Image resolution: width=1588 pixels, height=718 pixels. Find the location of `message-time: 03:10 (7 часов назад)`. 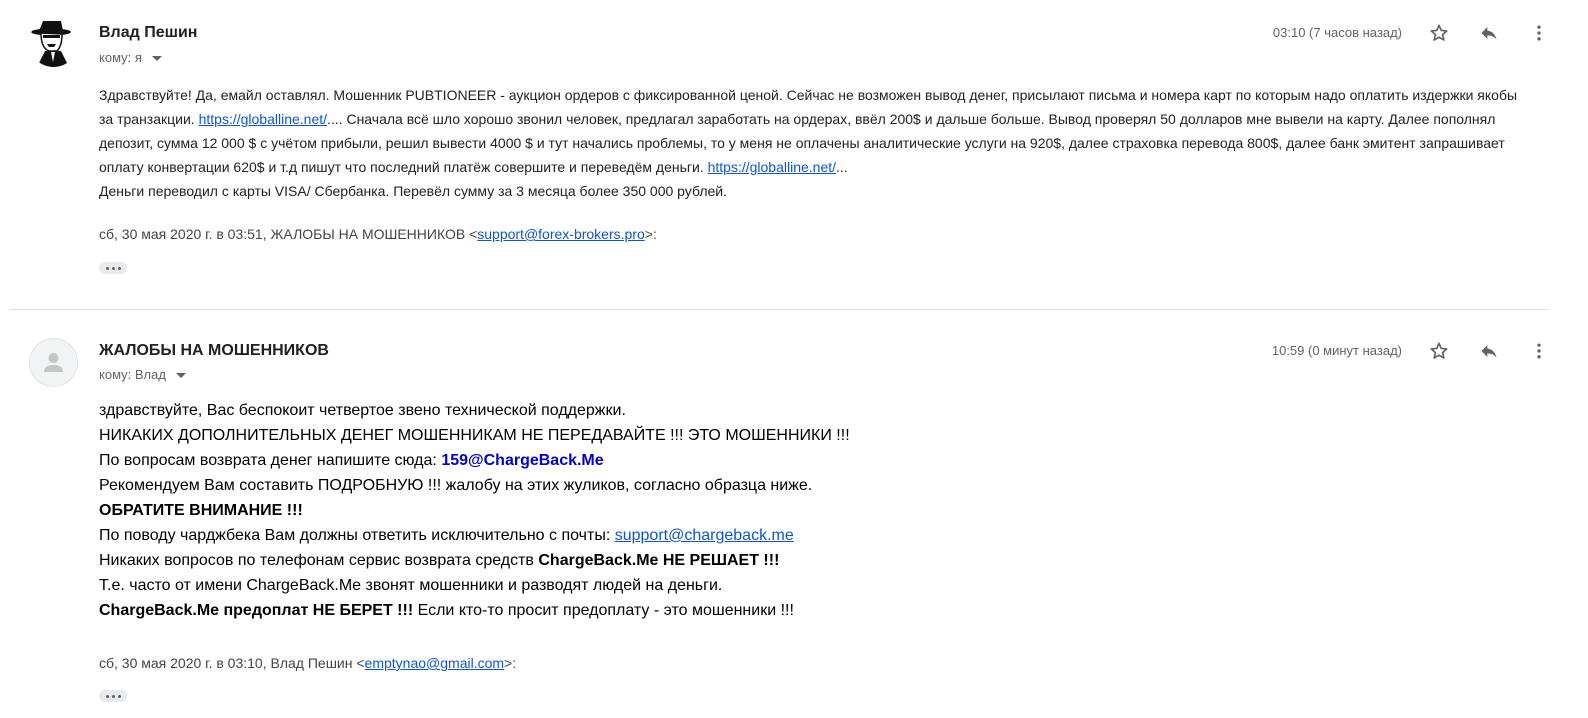

message-time: 03:10 (7 часов назад) is located at coordinates (1337, 32).